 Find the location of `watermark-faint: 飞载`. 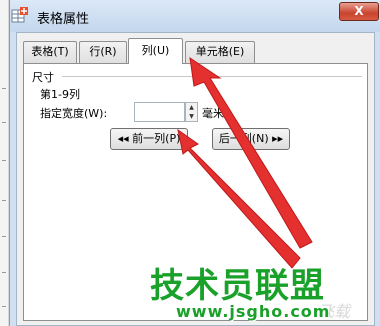

watermark-faint: 飞载 is located at coordinates (334, 311).